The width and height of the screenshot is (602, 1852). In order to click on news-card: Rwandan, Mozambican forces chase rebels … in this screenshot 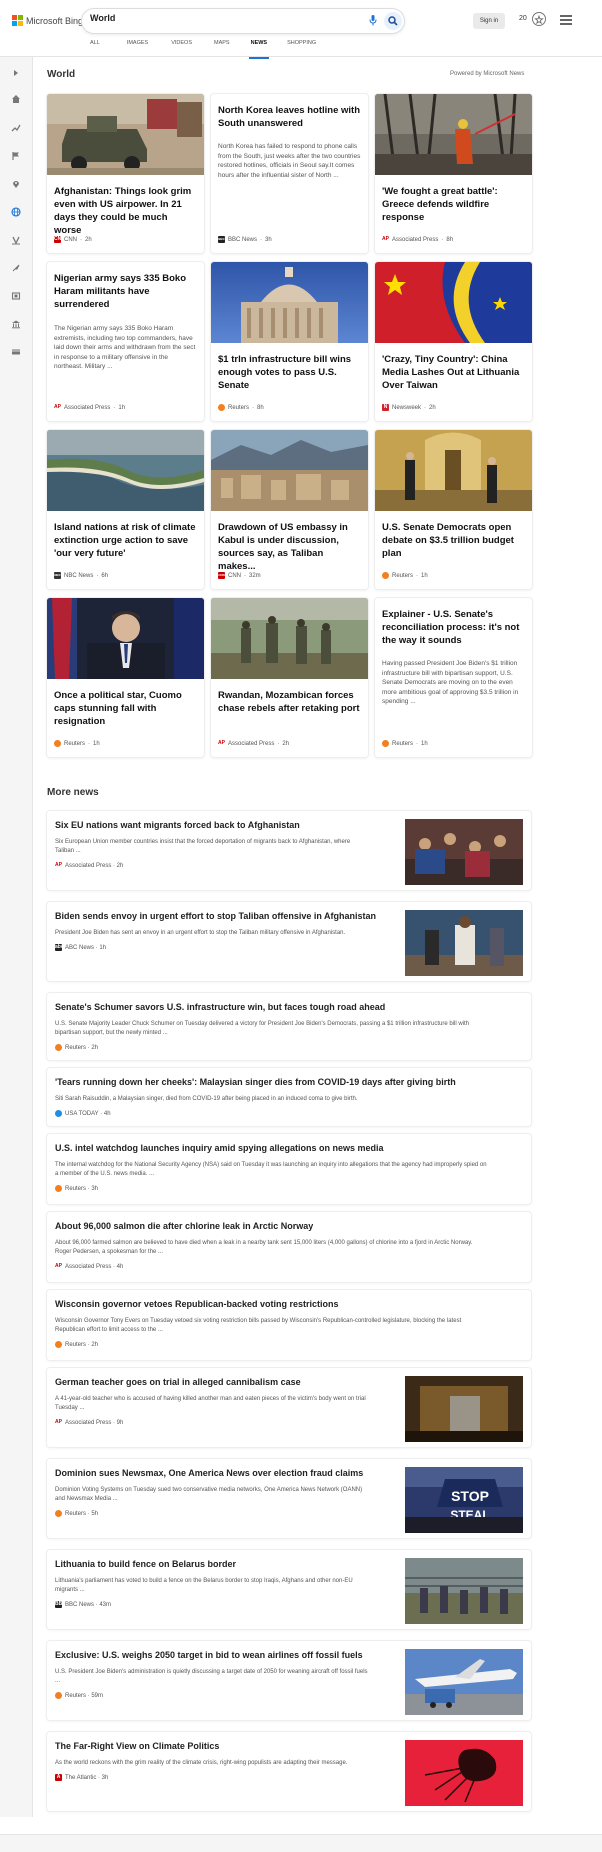, I will do `click(289, 677)`.